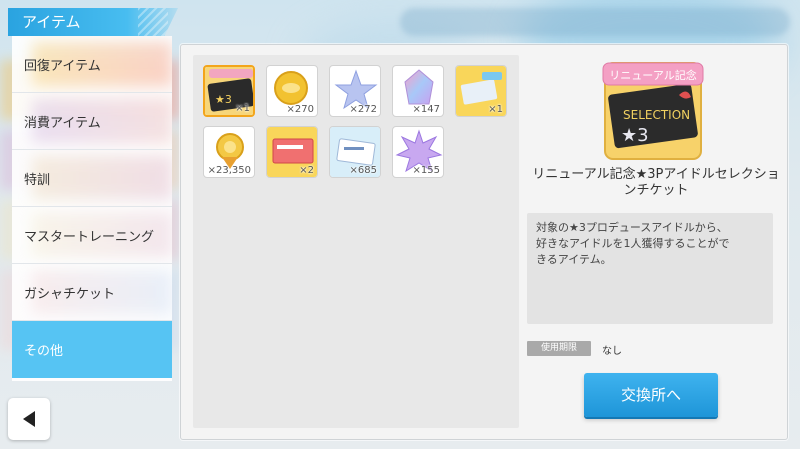 The height and width of the screenshot is (449, 800). Describe the element at coordinates (62, 123) in the screenshot. I see `sidebar-item-label: 消費アイテム` at that location.